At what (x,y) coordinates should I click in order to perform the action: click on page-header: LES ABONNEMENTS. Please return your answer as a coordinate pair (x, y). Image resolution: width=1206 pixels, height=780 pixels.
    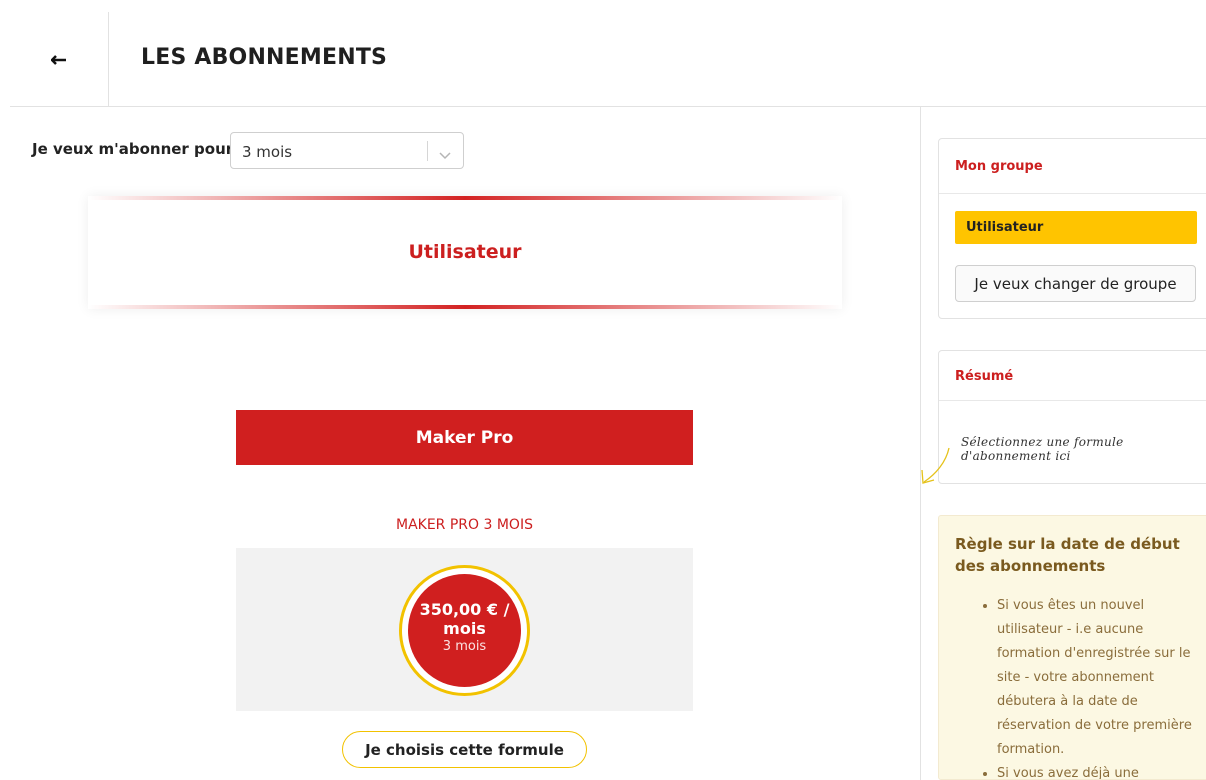
    Looking at the image, I should click on (603, 53).